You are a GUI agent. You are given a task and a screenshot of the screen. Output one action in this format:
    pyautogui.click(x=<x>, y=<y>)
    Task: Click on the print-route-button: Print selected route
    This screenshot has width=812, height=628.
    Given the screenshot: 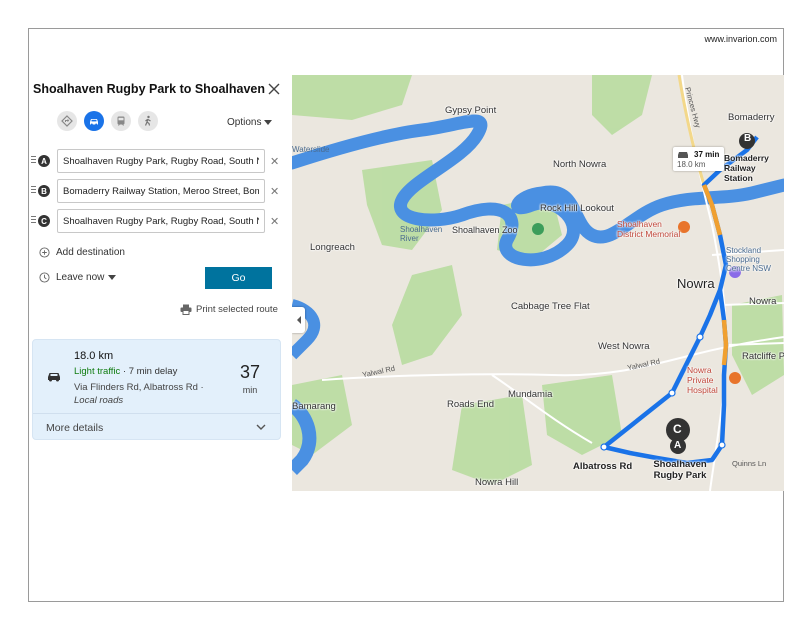 What is the action you would take?
    pyautogui.click(x=229, y=309)
    